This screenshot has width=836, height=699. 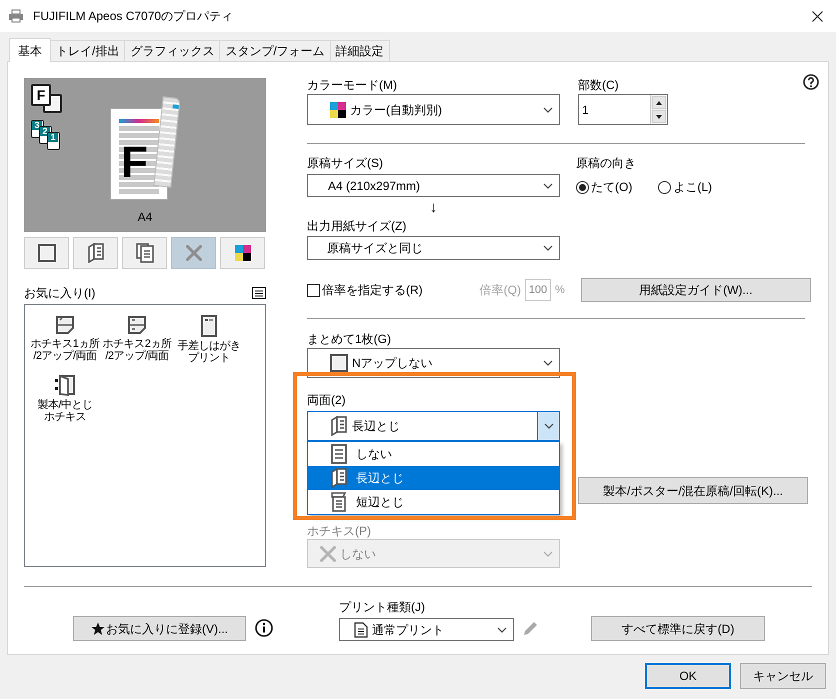 What do you see at coordinates (560, 290) in the screenshot?
I see `unit-label: %` at bounding box center [560, 290].